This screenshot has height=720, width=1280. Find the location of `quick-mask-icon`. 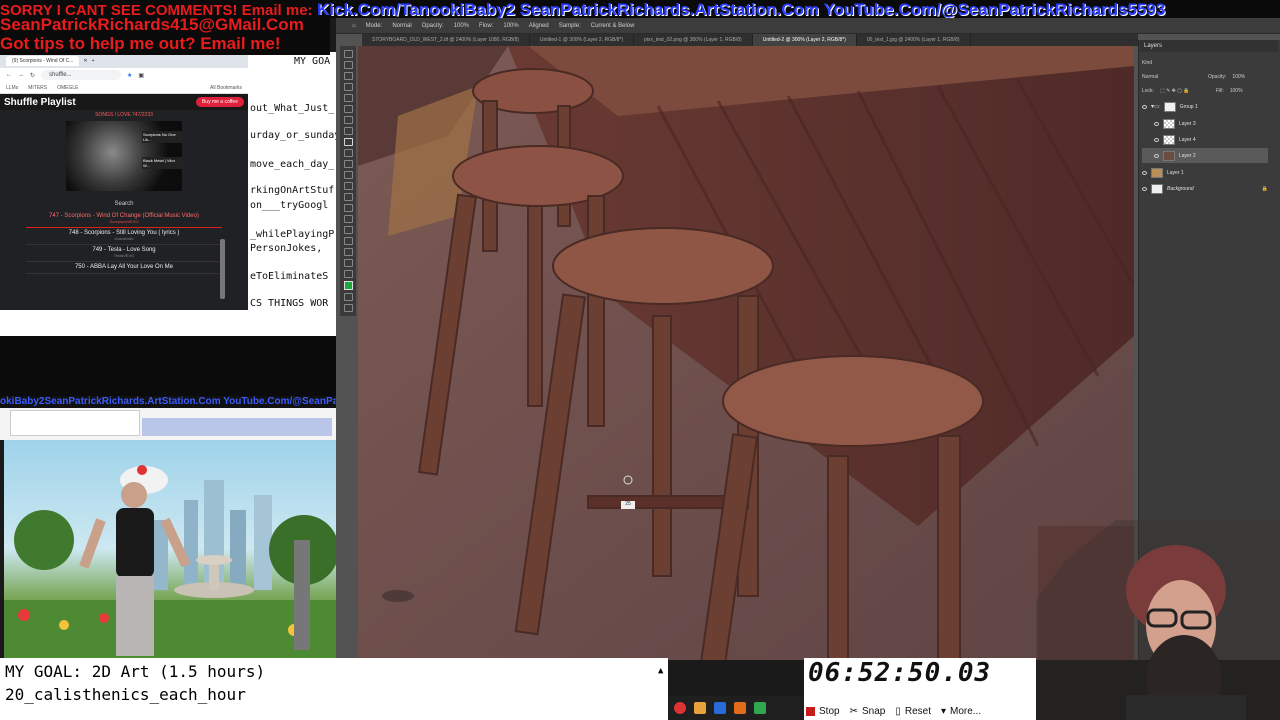

quick-mask-icon is located at coordinates (348, 297).